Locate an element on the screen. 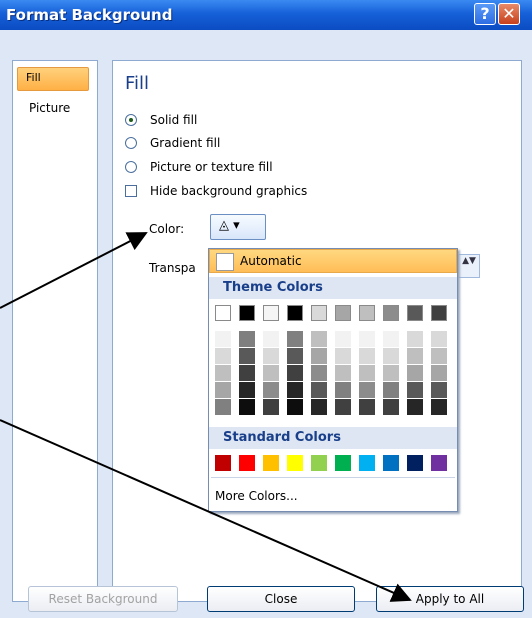 This screenshot has height=618, width=532. solid-fill-label: Solid fill is located at coordinates (174, 120).